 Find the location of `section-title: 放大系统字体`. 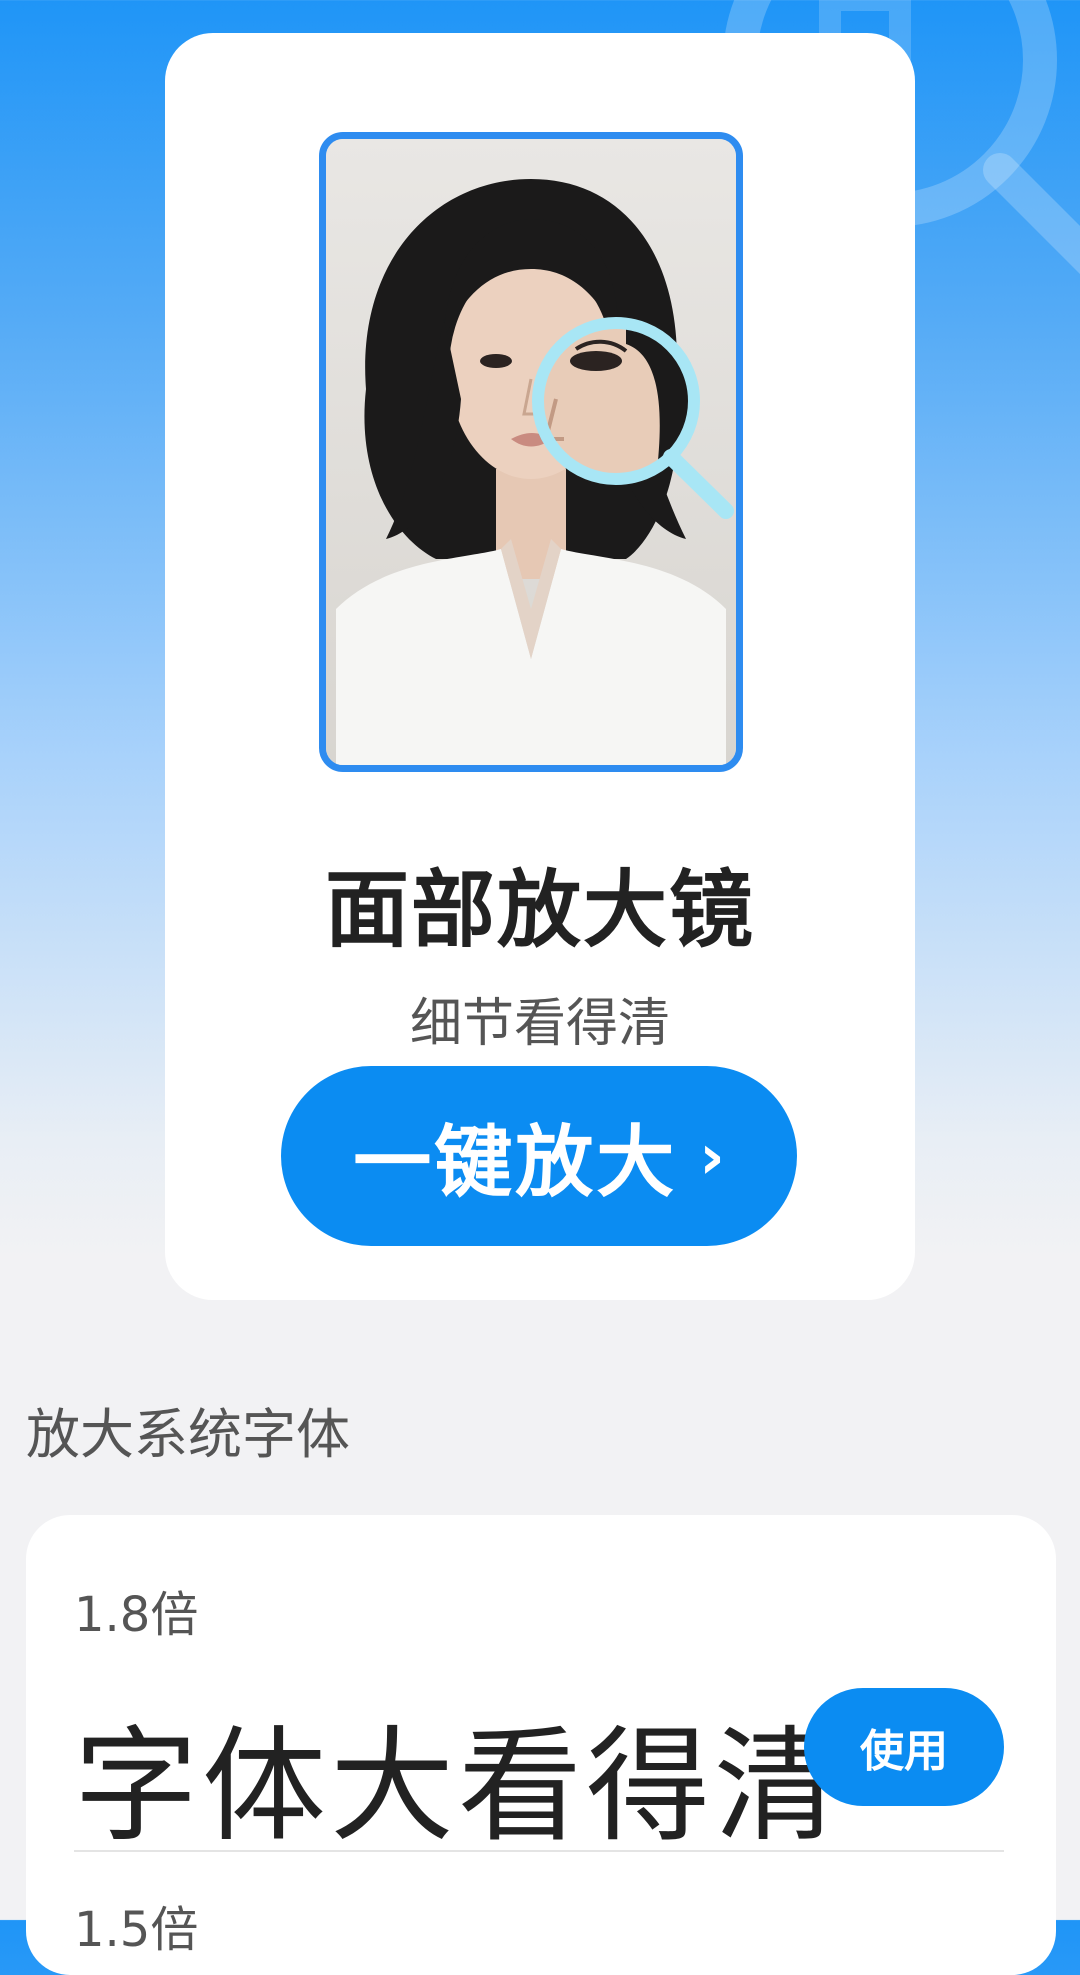

section-title: 放大系统字体 is located at coordinates (188, 1434).